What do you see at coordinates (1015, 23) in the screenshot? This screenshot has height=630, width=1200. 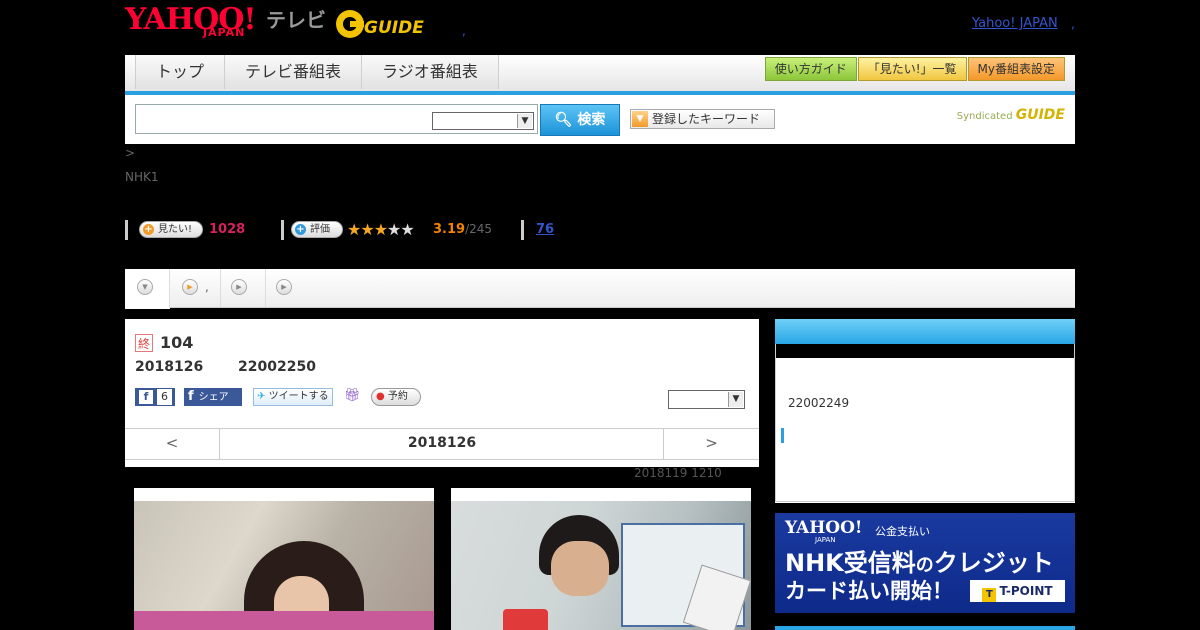 I see `yahoo-japan-link: Yahoo! JAPAN` at bounding box center [1015, 23].